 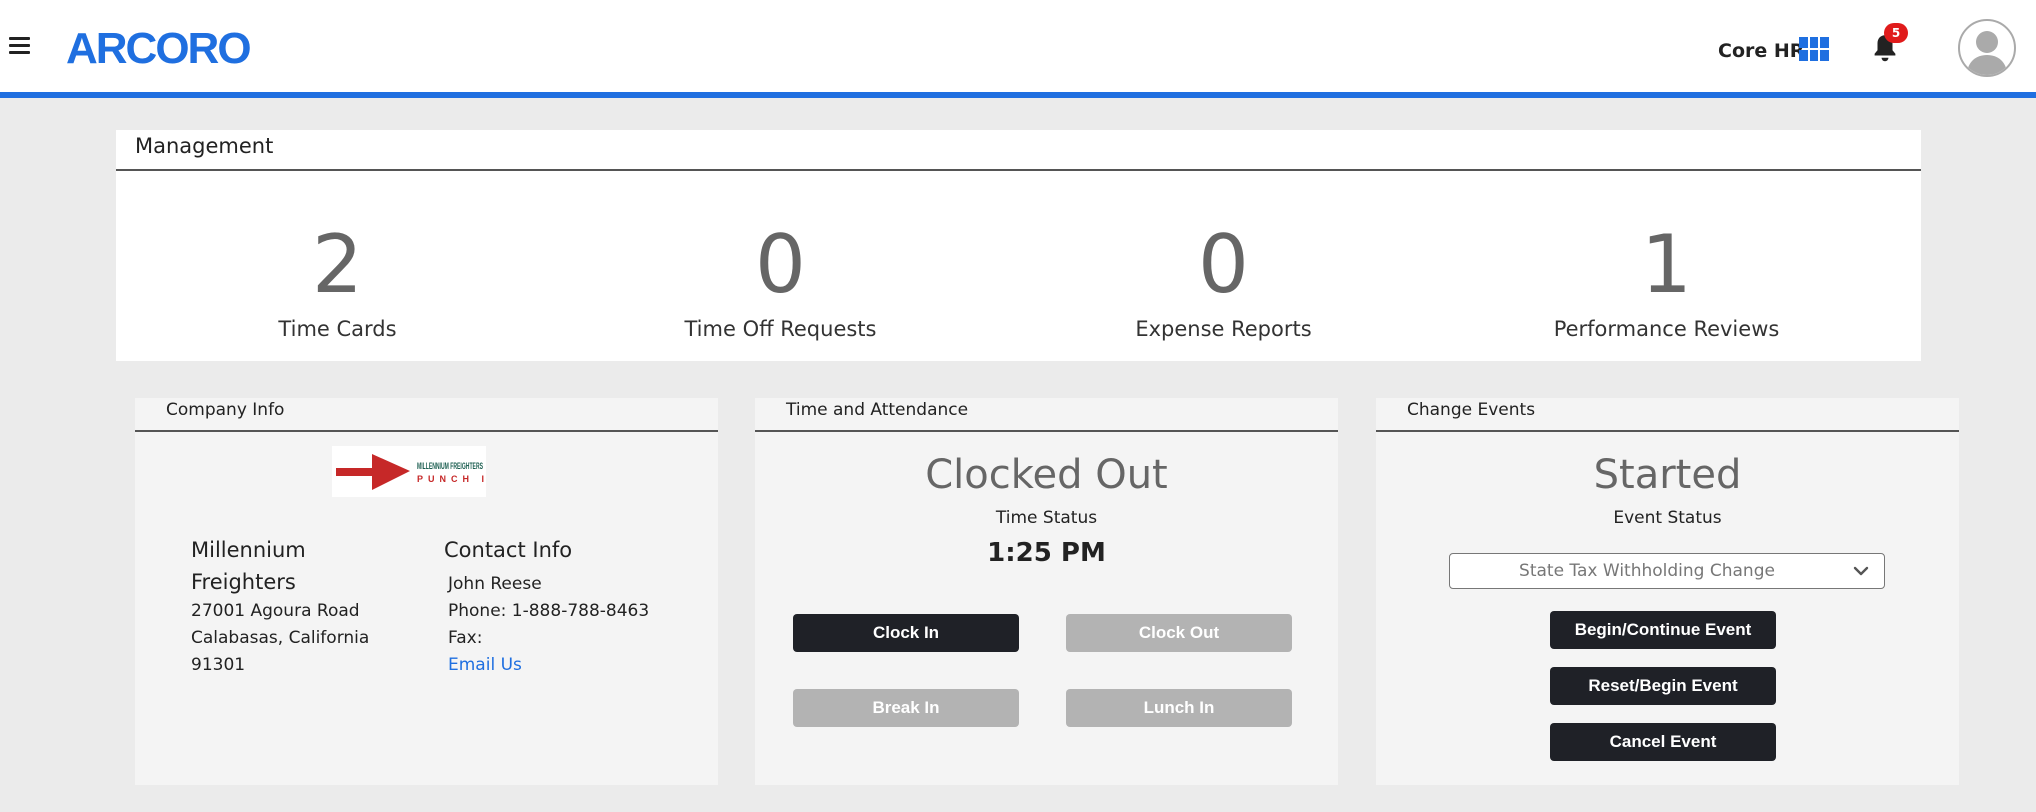 What do you see at coordinates (1471, 410) in the screenshot?
I see `card-title: Change Events` at bounding box center [1471, 410].